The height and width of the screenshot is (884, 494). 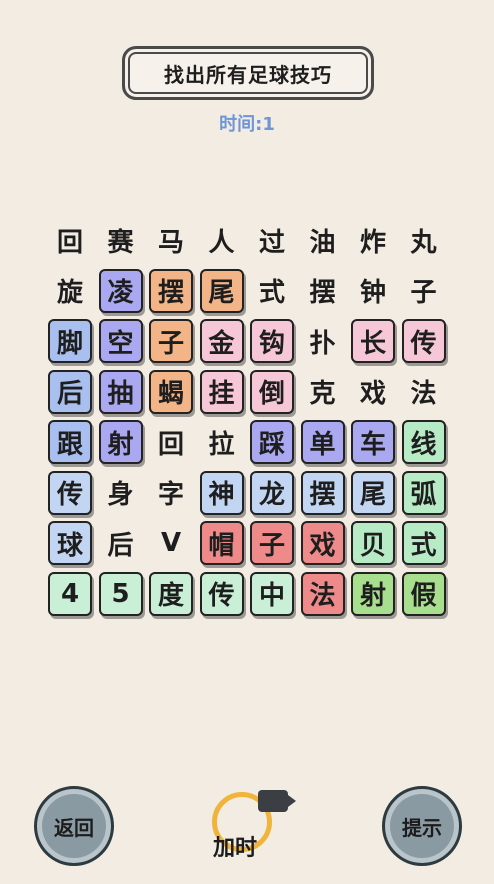 What do you see at coordinates (70, 442) in the screenshot?
I see `grid-cell: 跟` at bounding box center [70, 442].